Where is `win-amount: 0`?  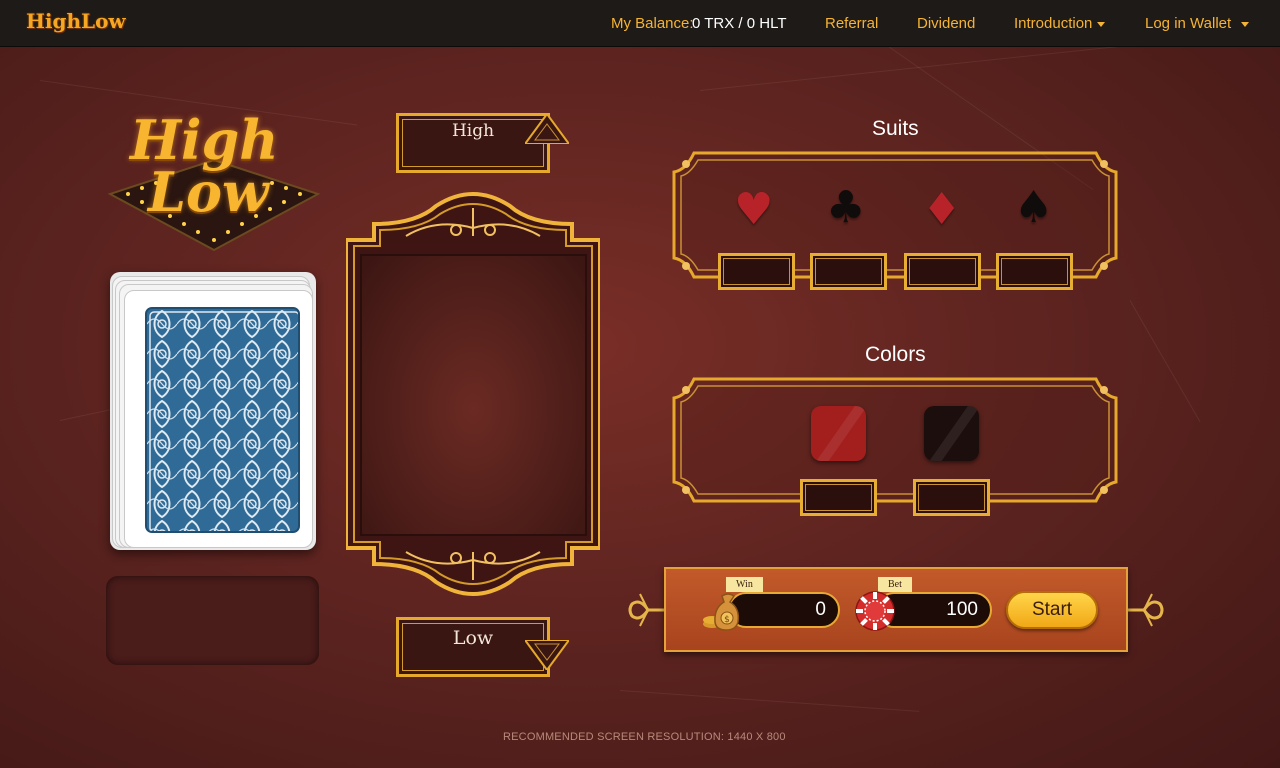
win-amount: 0 is located at coordinates (784, 610).